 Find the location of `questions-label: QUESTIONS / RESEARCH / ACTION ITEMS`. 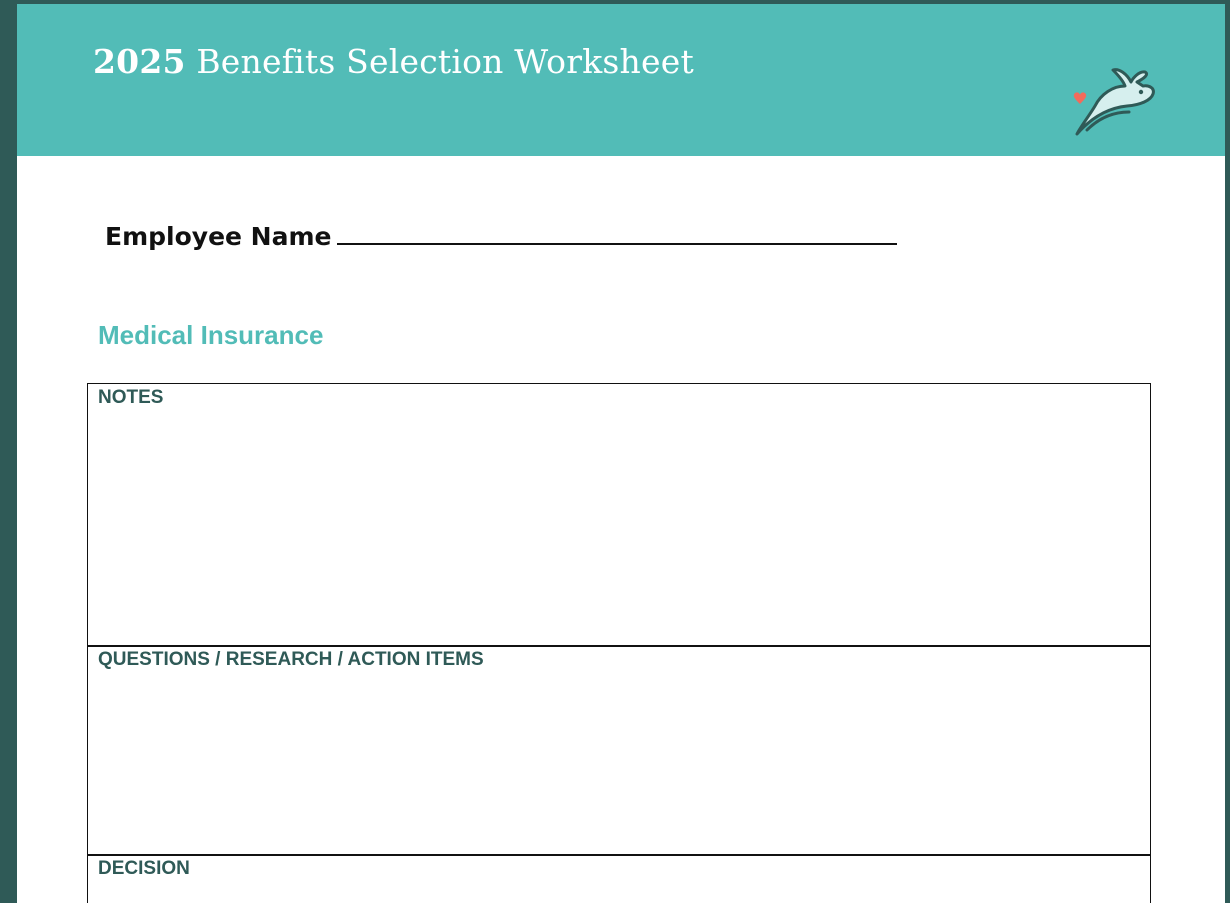

questions-label: QUESTIONS / RESEARCH / ACTION ITEMS is located at coordinates (291, 659).